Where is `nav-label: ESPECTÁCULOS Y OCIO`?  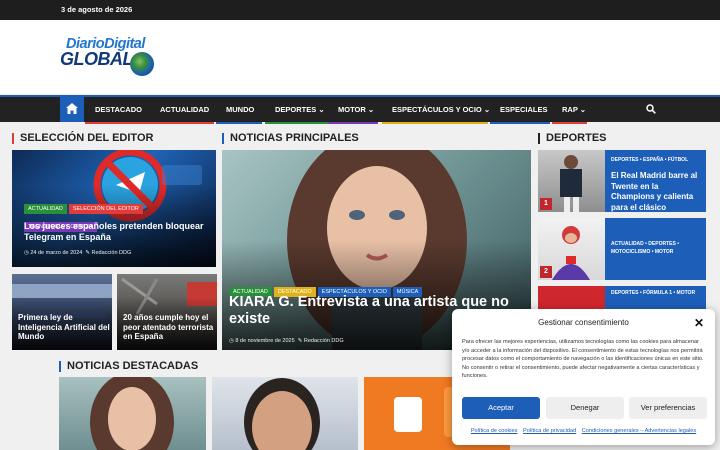
nav-label: ESPECTÁCULOS Y OCIO is located at coordinates (437, 109).